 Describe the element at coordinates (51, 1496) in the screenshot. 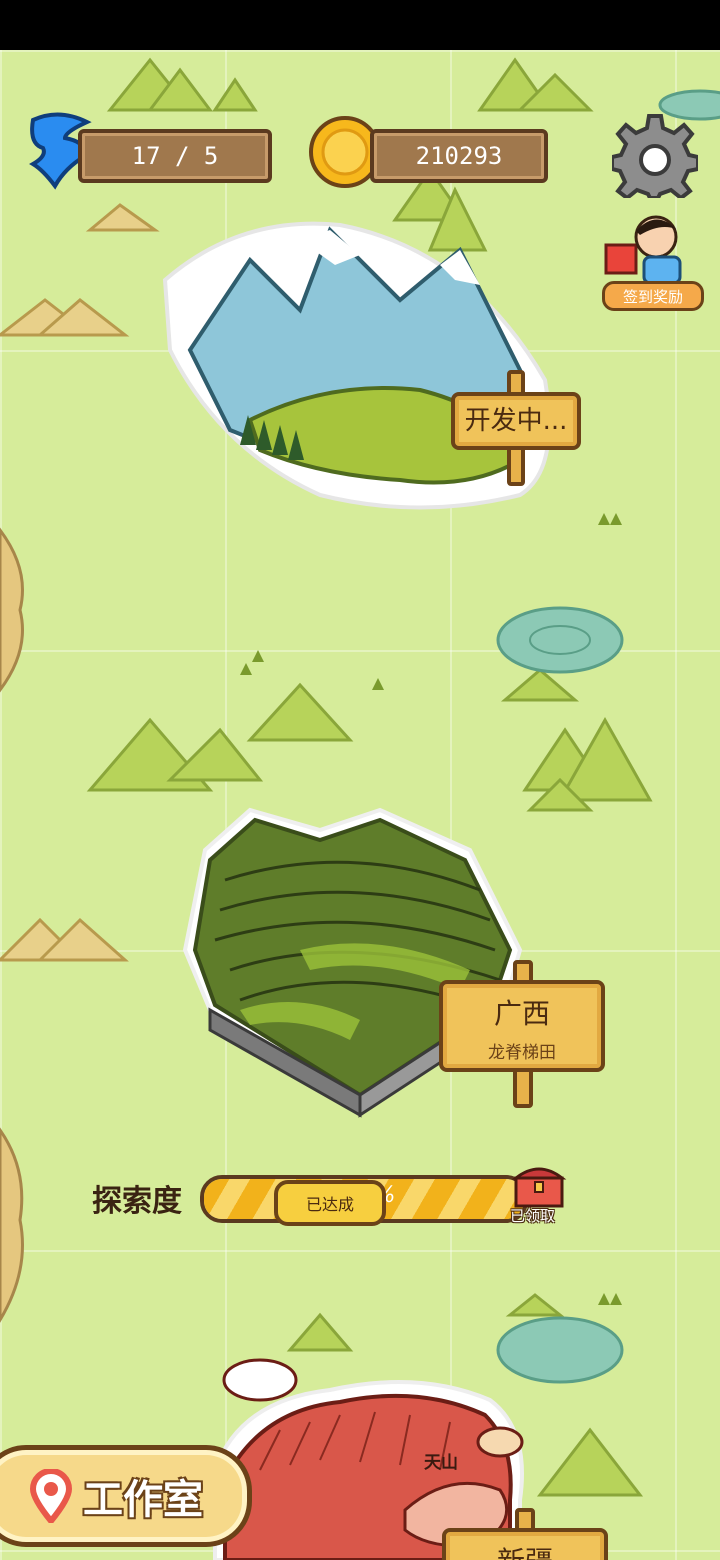

I see `location-pin-icon` at that location.